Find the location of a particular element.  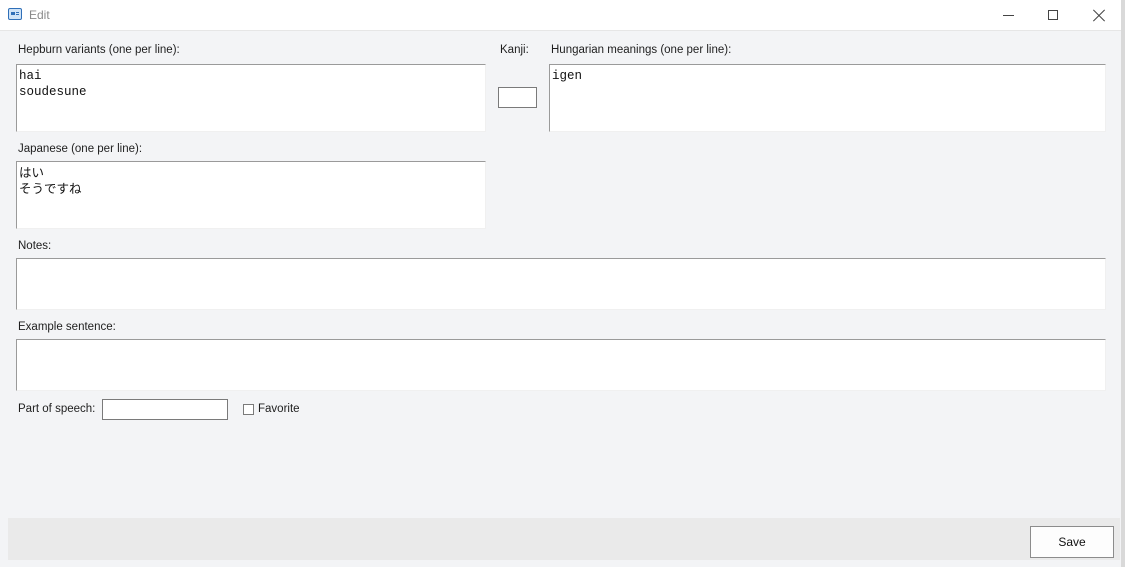

notes-textarea is located at coordinates (561, 284).